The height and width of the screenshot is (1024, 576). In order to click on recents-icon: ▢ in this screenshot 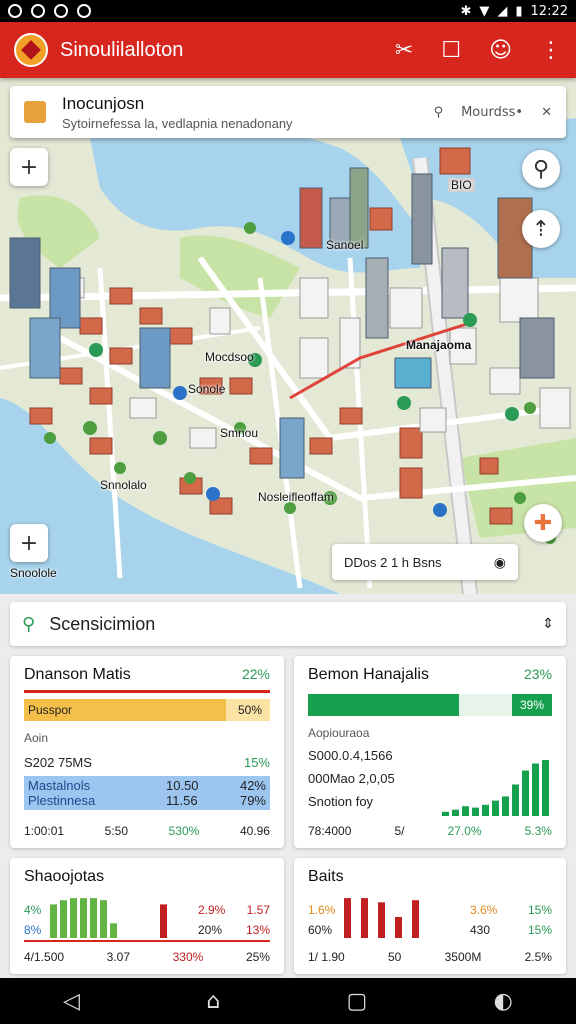, I will do `click(357, 1001)`.